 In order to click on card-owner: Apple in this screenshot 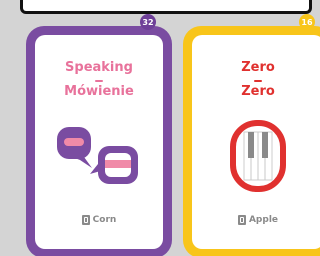, I will do `click(257, 220)`.